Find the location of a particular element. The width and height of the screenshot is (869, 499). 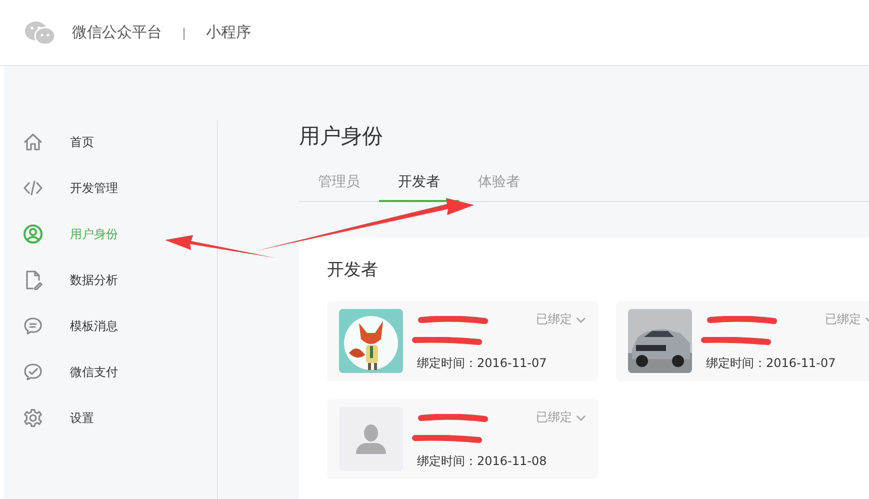

product-name: 小程序 is located at coordinates (229, 32).